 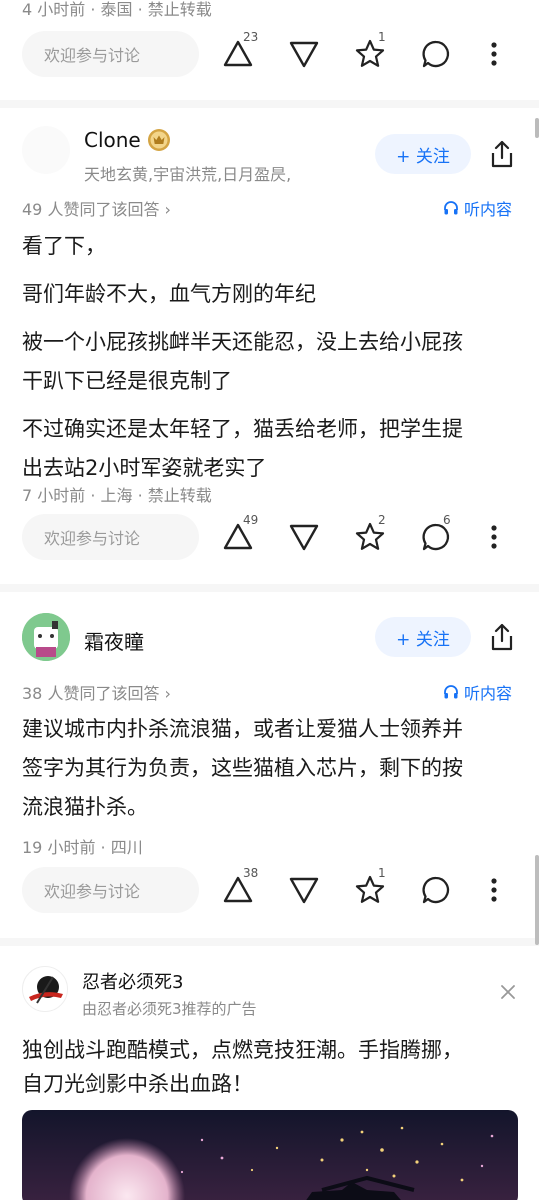 What do you see at coordinates (96, 208) in the screenshot?
I see `agree-count-link: 49 人赞同了该回答 ›` at bounding box center [96, 208].